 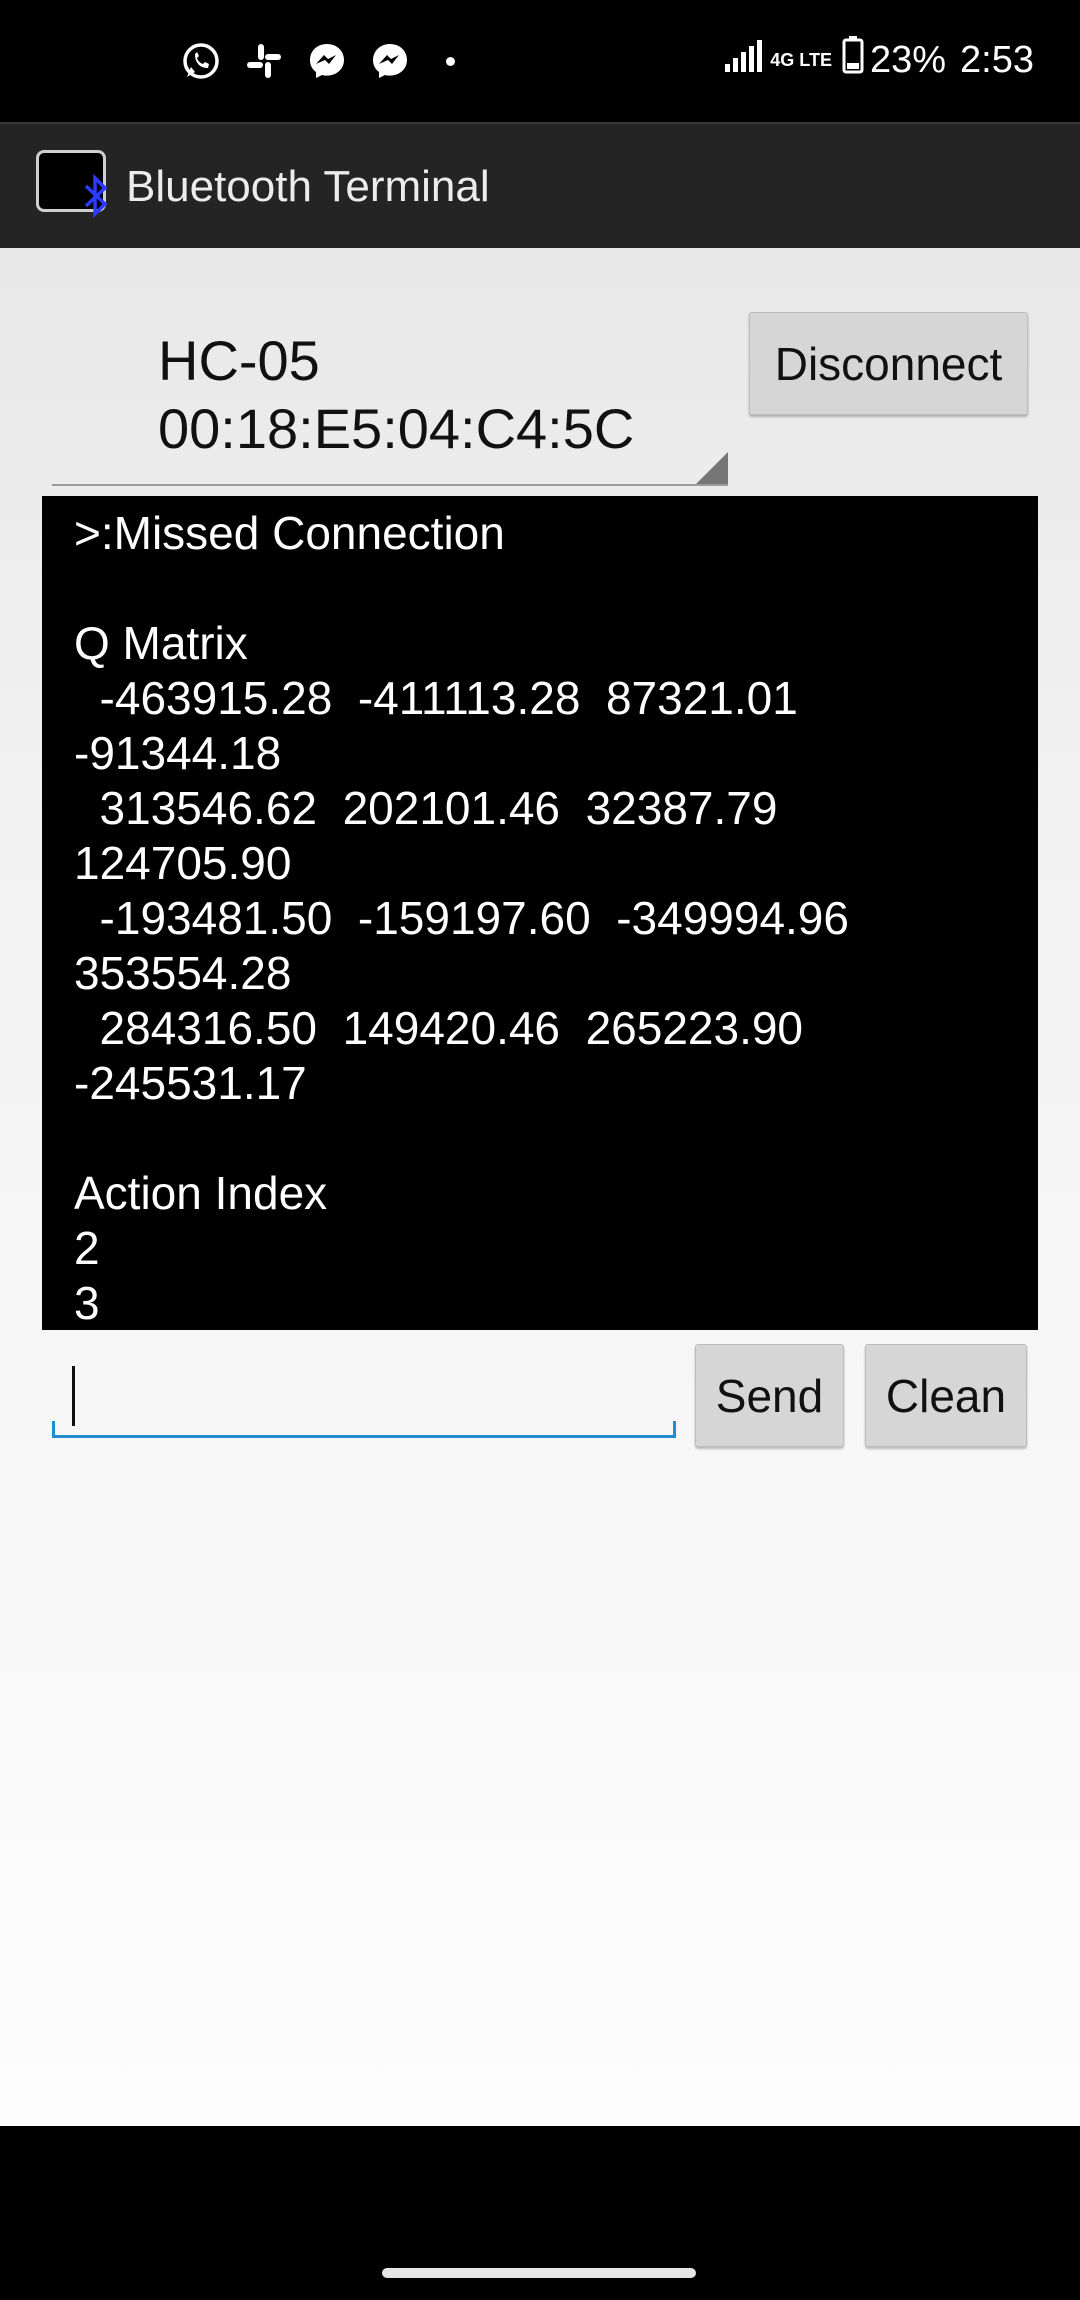 I want to click on message-input, so click(x=364, y=1397).